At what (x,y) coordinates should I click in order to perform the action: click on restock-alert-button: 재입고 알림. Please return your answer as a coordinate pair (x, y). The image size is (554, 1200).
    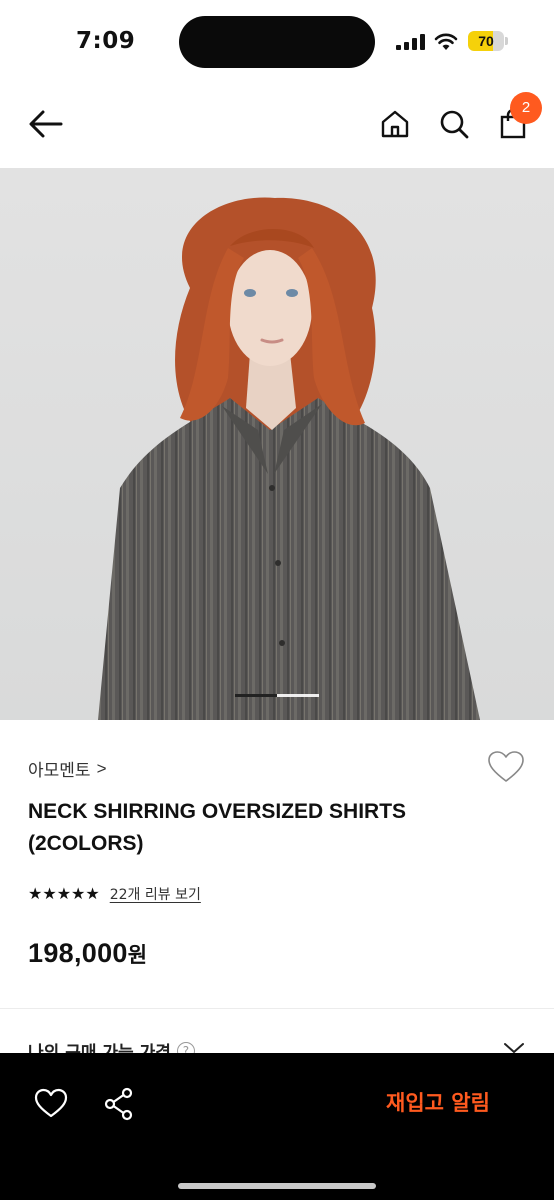
    Looking at the image, I should click on (438, 1103).